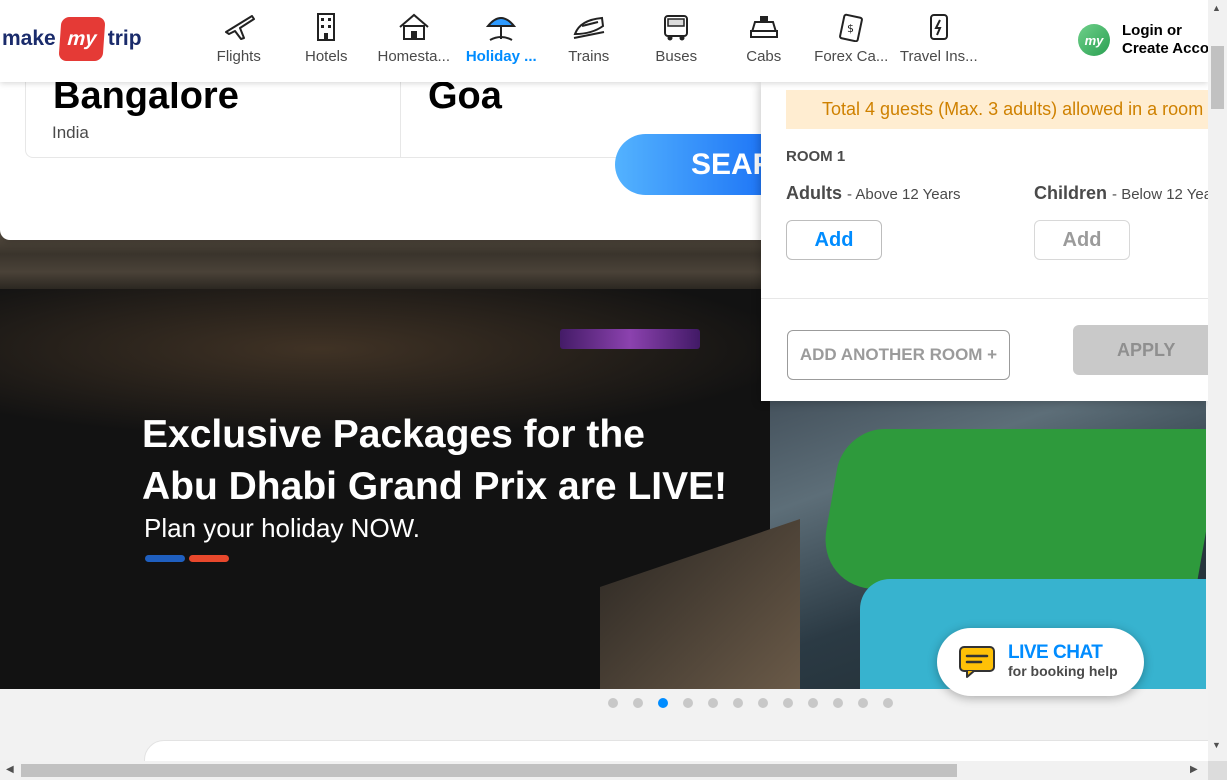  I want to click on children-title: Children, so click(1071, 193).